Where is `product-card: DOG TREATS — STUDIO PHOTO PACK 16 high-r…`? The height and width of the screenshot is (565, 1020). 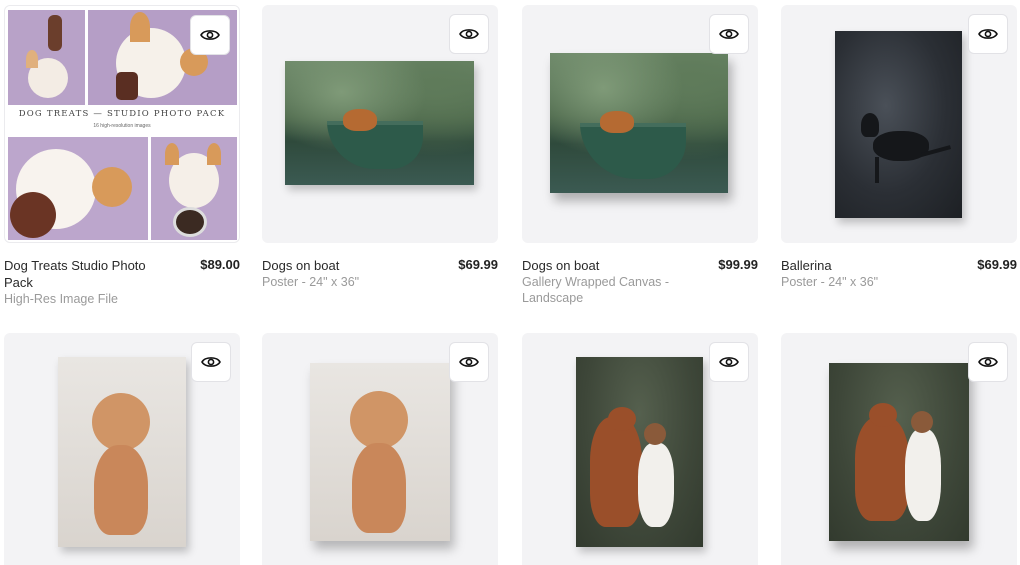 product-card: DOG TREATS — STUDIO PHOTO PACK 16 high-r… is located at coordinates (122, 161).